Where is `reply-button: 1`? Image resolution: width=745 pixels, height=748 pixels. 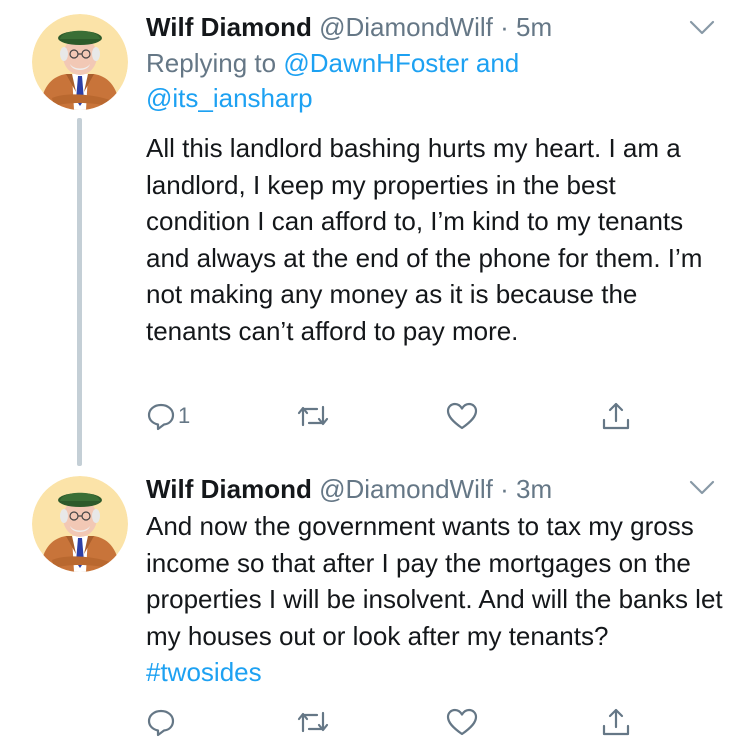 reply-button: 1 is located at coordinates (168, 416).